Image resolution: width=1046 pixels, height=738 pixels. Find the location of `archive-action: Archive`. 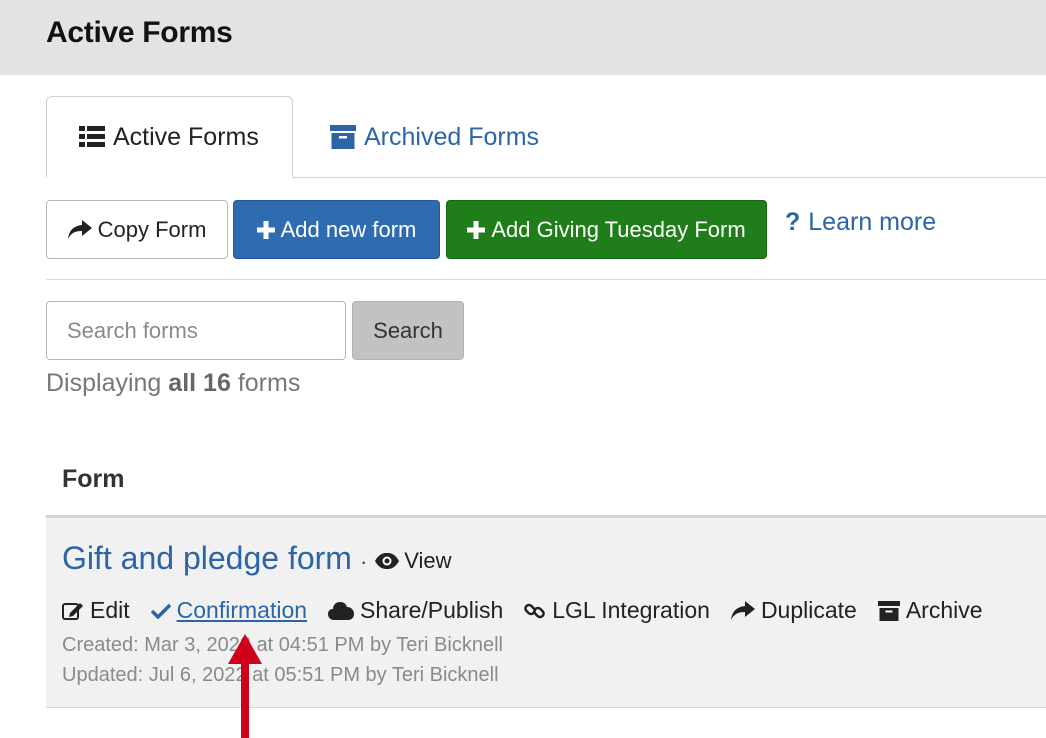

archive-action: Archive is located at coordinates (930, 610).